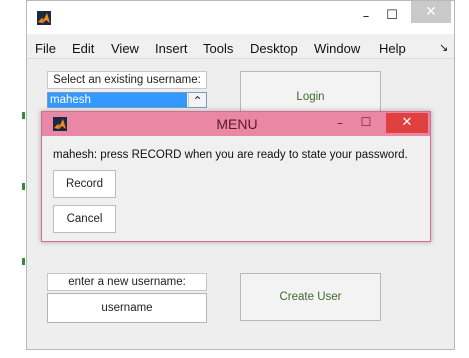 This screenshot has width=469, height=358. I want to click on menu-window: Window, so click(337, 48).